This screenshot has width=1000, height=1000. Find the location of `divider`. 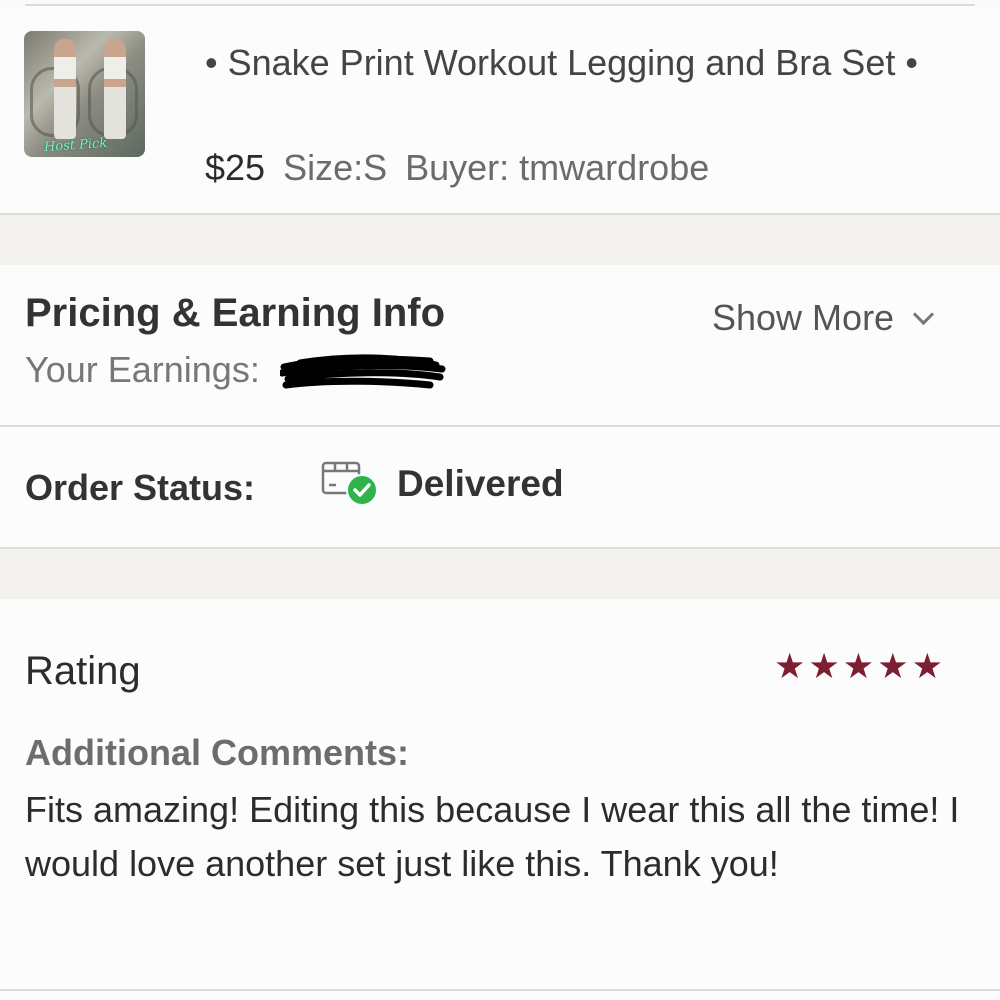

divider is located at coordinates (500, 990).